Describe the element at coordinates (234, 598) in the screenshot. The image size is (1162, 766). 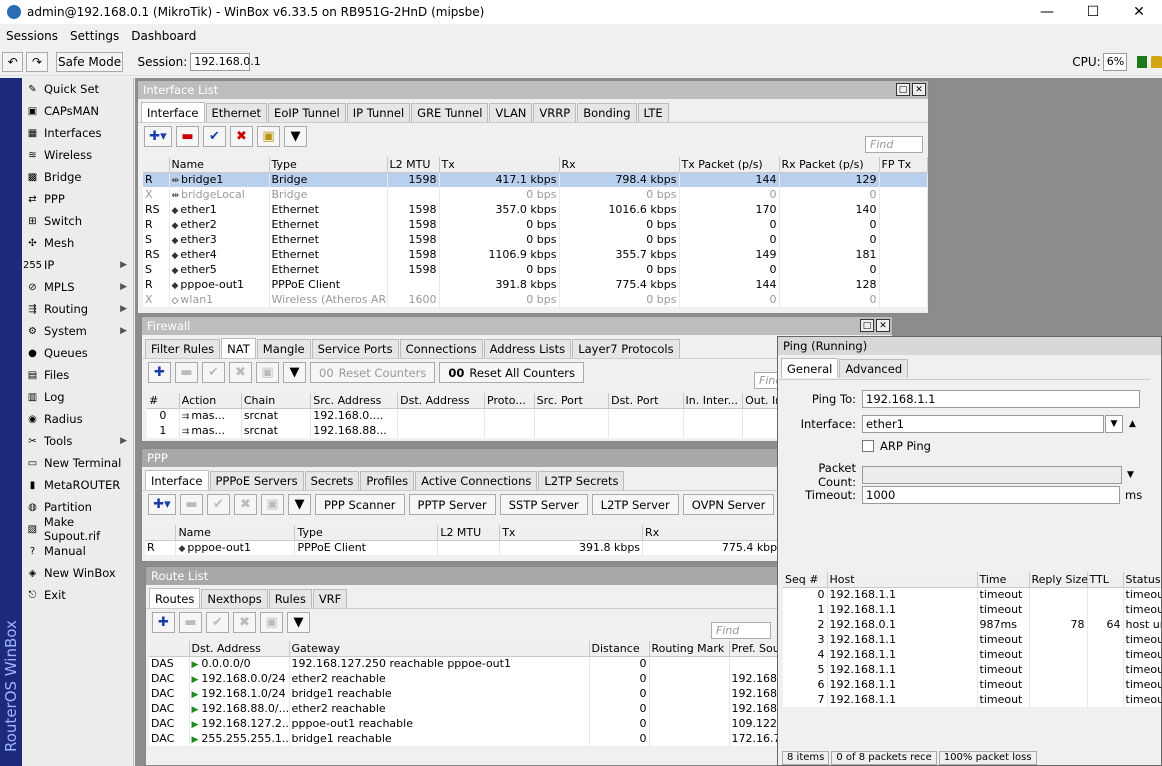
I see `tab-nexthops: Nexthops` at that location.